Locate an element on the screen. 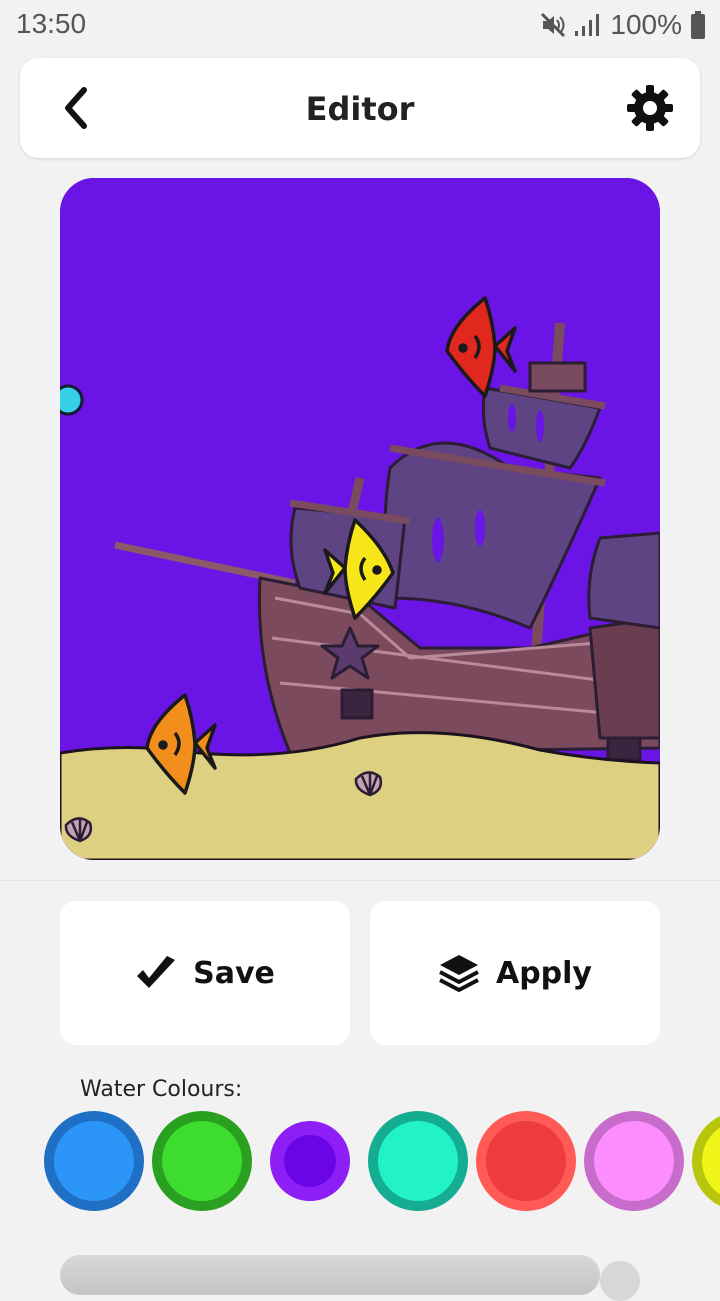  colour-swatches is located at coordinates (382, 1161).